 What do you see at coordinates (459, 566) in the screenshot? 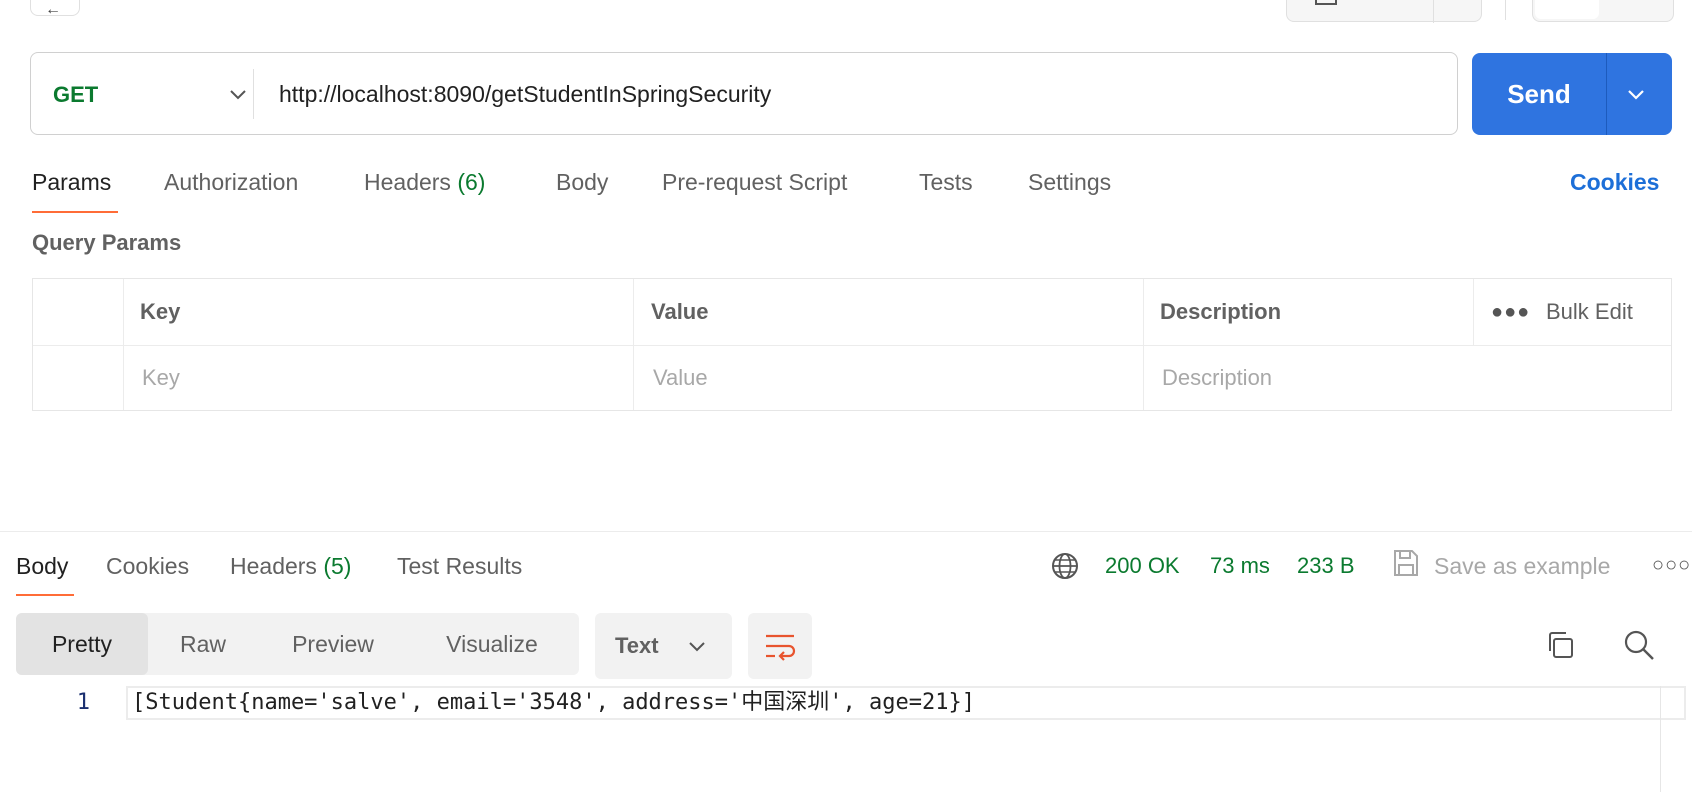
I see `response-tab-test-results: Test Results` at bounding box center [459, 566].